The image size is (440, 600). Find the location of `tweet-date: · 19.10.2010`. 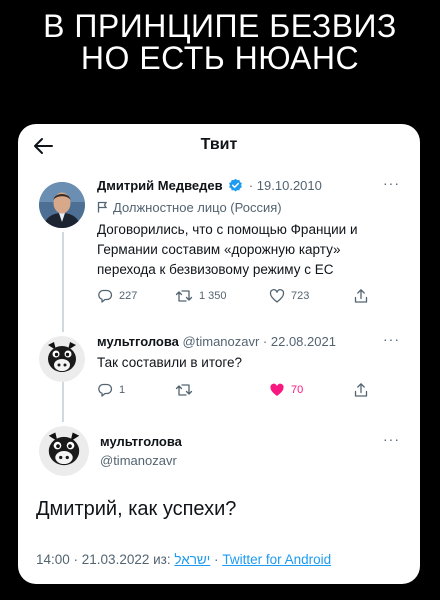

tweet-date: · 19.10.2010 is located at coordinates (285, 185).